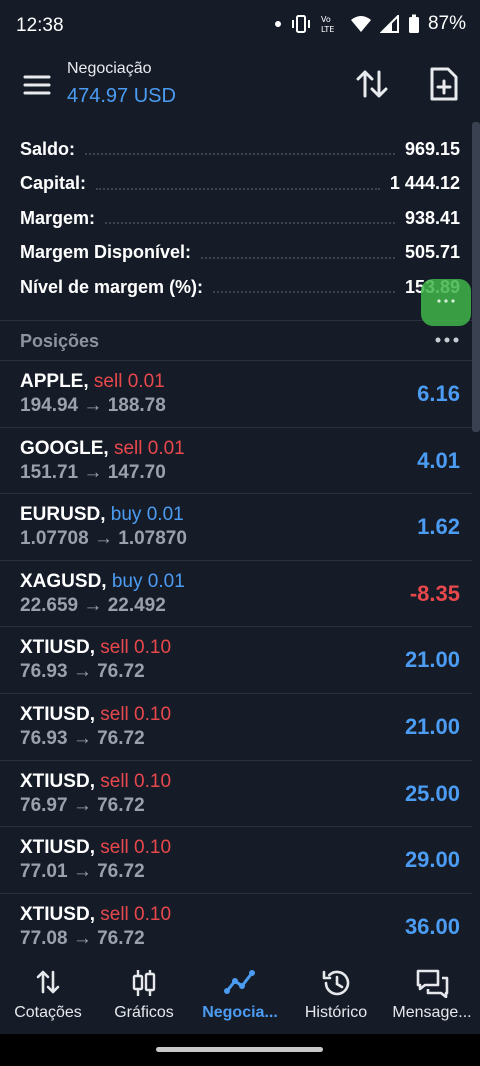 Image resolution: width=480 pixels, height=1066 pixels. Describe the element at coordinates (372, 84) in the screenshot. I see `sort-button` at that location.